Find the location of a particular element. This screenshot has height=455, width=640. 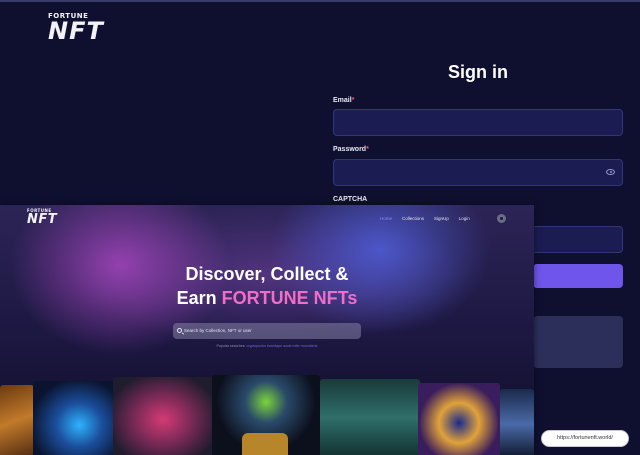

window-top-edge is located at coordinates (320, 1).